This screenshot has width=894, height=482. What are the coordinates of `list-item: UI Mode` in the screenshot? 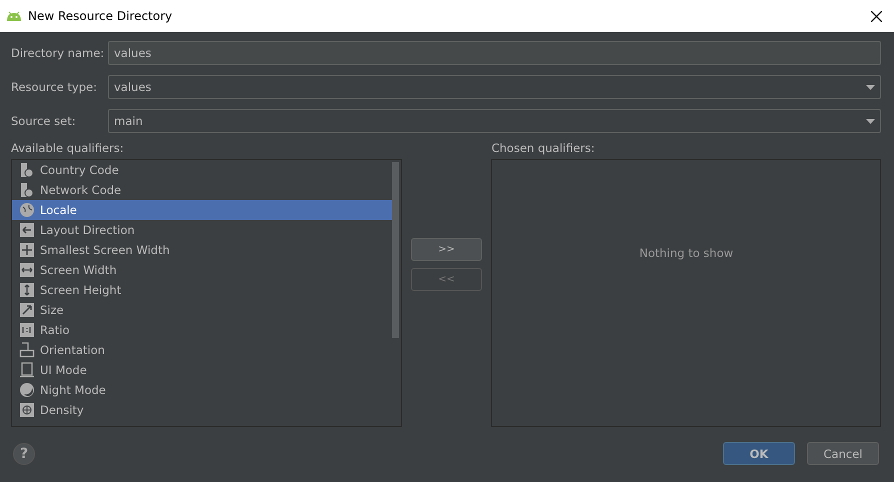 It's located at (202, 370).